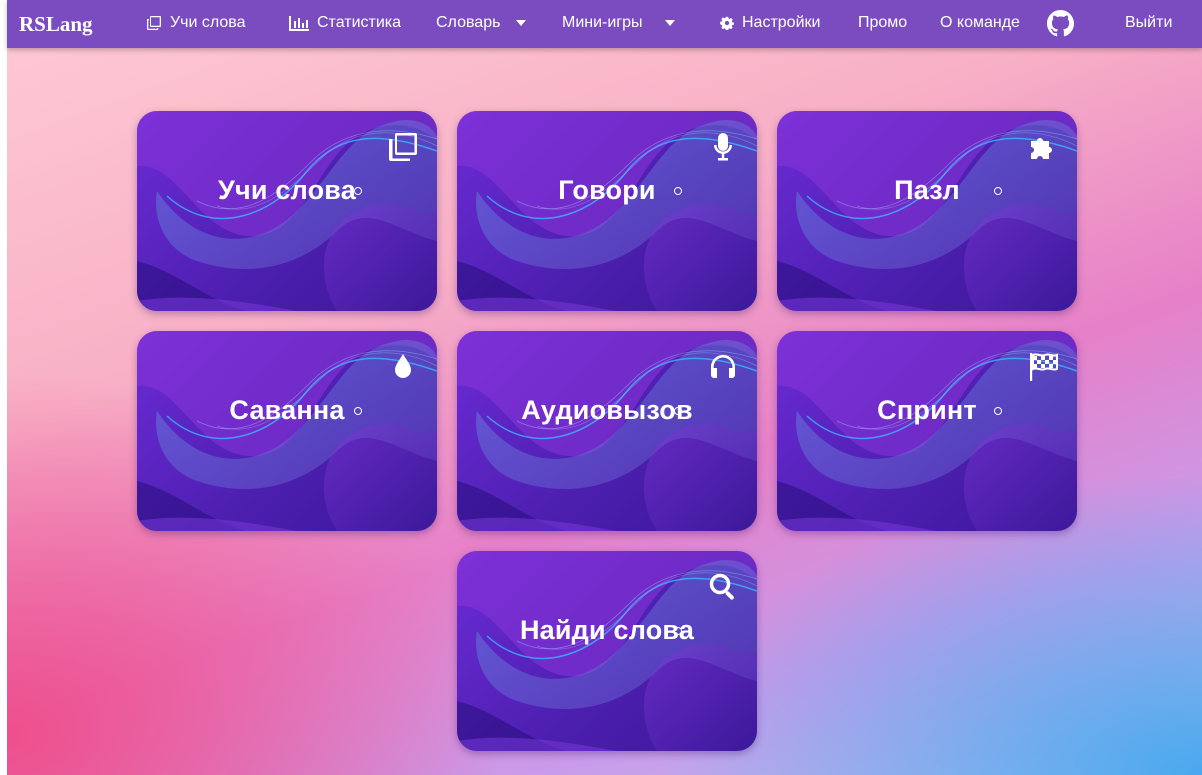 The width and height of the screenshot is (1202, 775). I want to click on microphone-icon, so click(723, 147).